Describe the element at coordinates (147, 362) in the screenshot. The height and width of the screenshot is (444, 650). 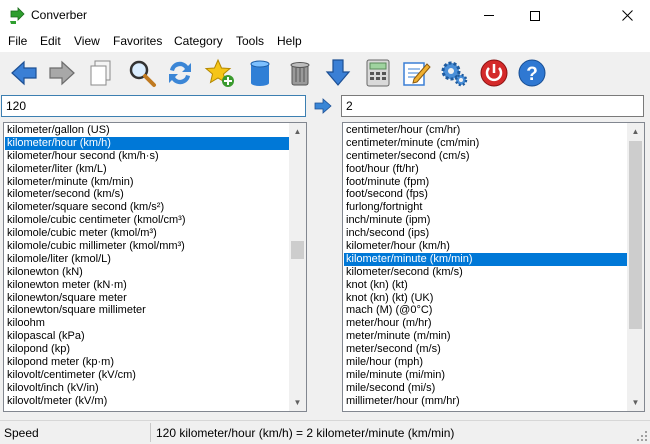
I see `list-item: kilopond meter (kp·m)` at that location.